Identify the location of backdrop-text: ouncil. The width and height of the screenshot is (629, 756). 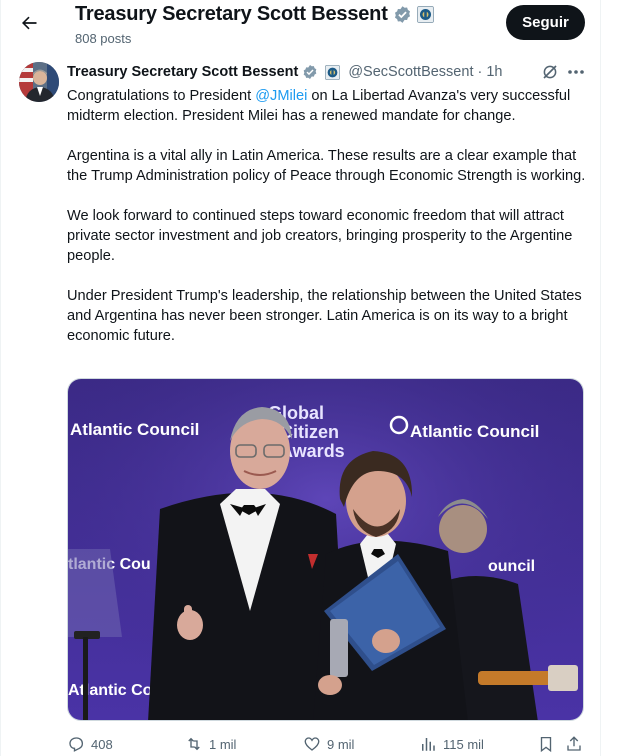
(511, 566).